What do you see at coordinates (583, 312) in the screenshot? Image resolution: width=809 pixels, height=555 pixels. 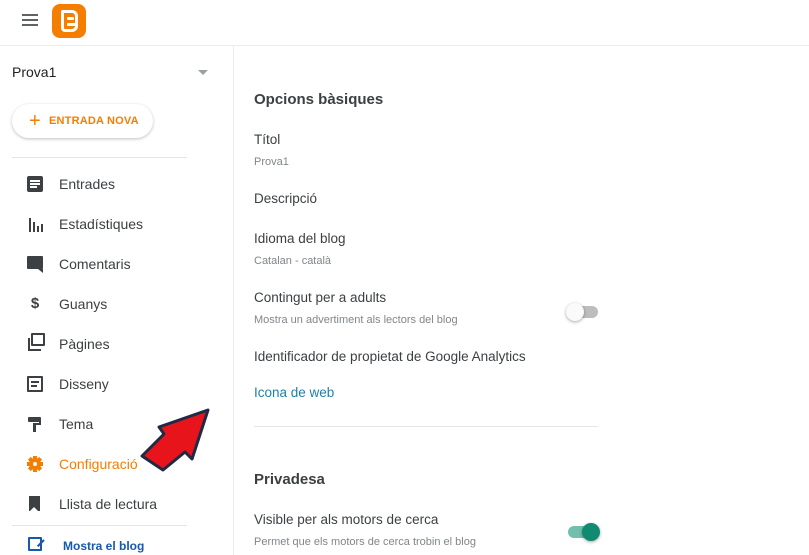 I see `adult-content-toggle` at bounding box center [583, 312].